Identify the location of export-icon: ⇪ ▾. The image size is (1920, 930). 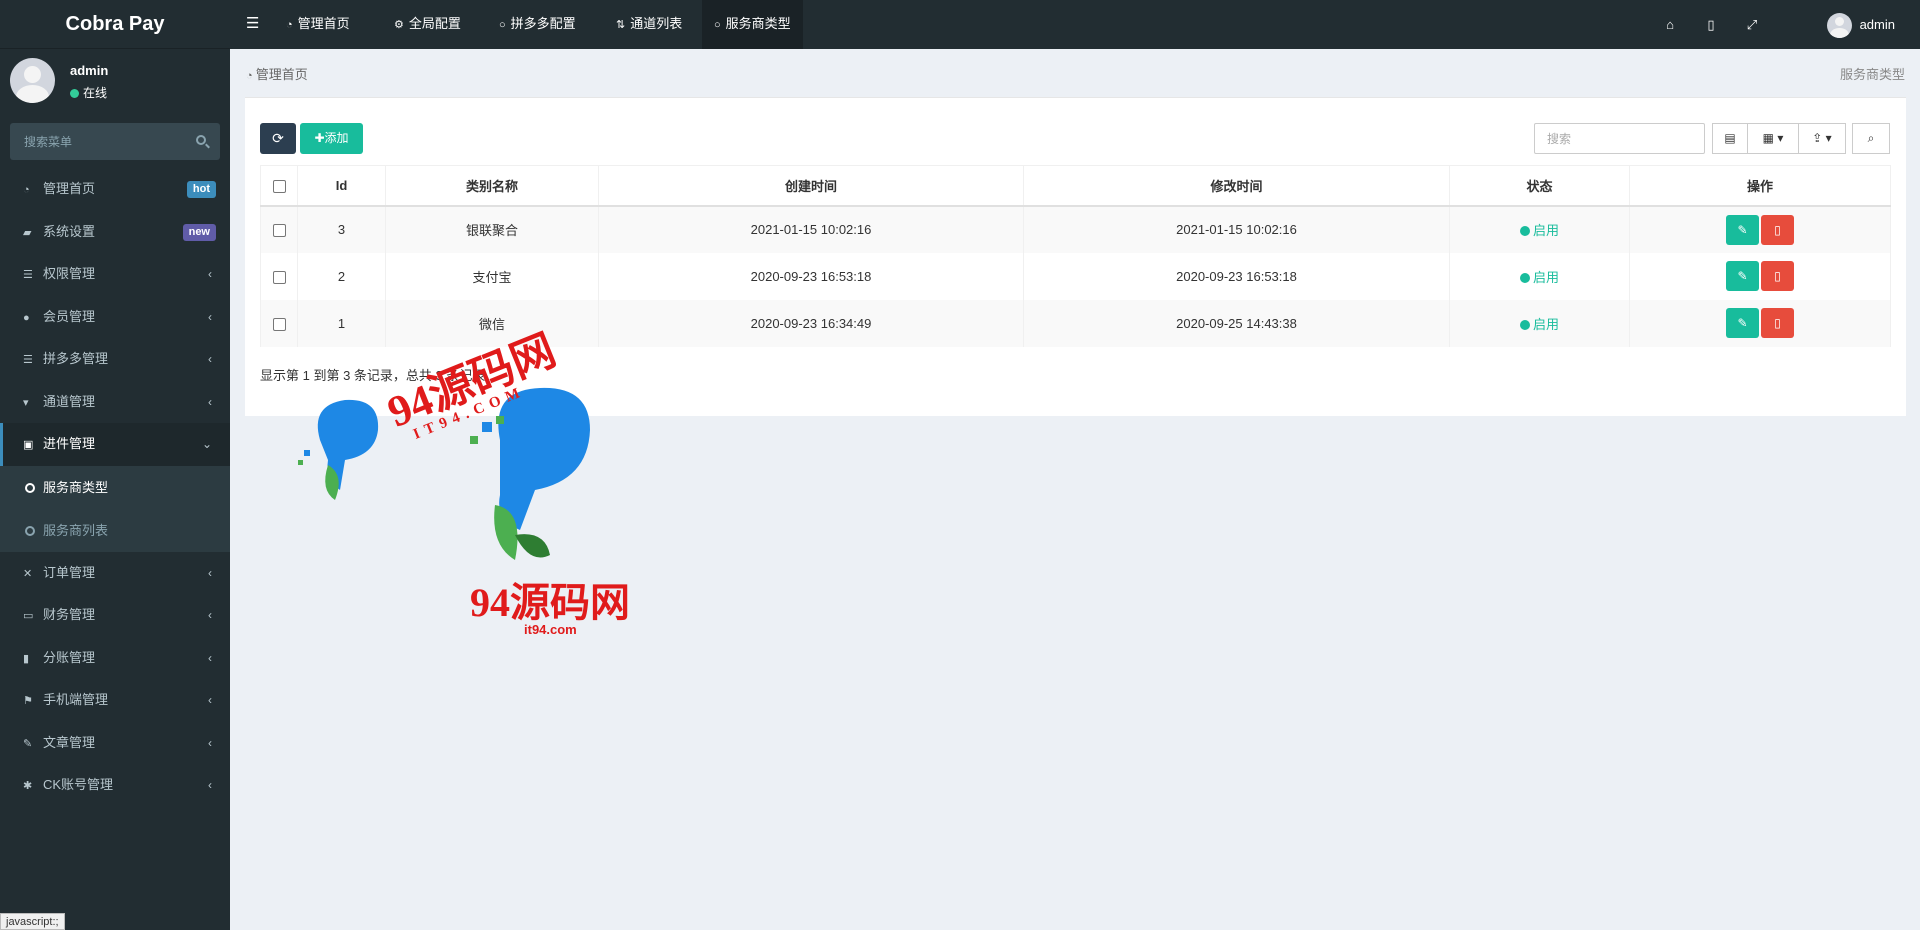
(1822, 138).